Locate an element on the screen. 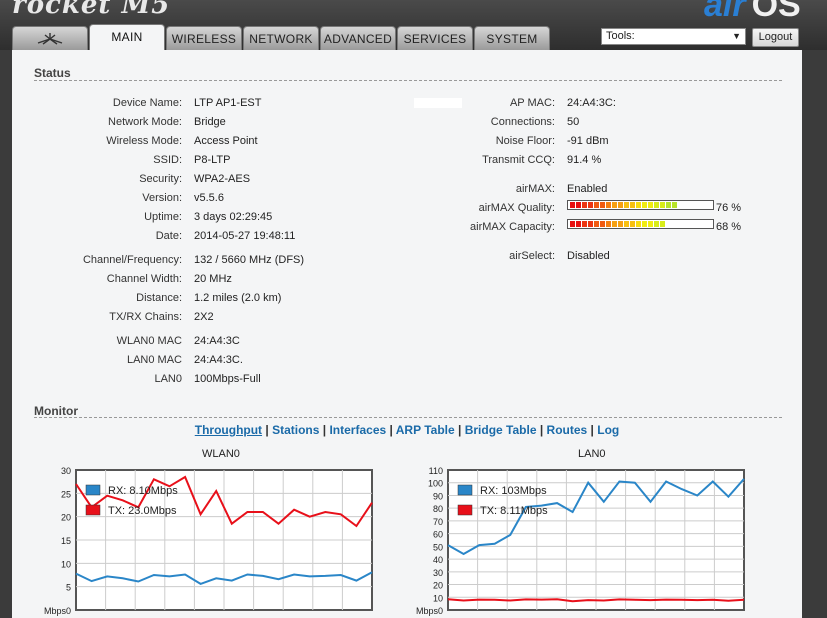 This screenshot has width=827, height=618. tools-select: Tools: ▼ is located at coordinates (673, 36).